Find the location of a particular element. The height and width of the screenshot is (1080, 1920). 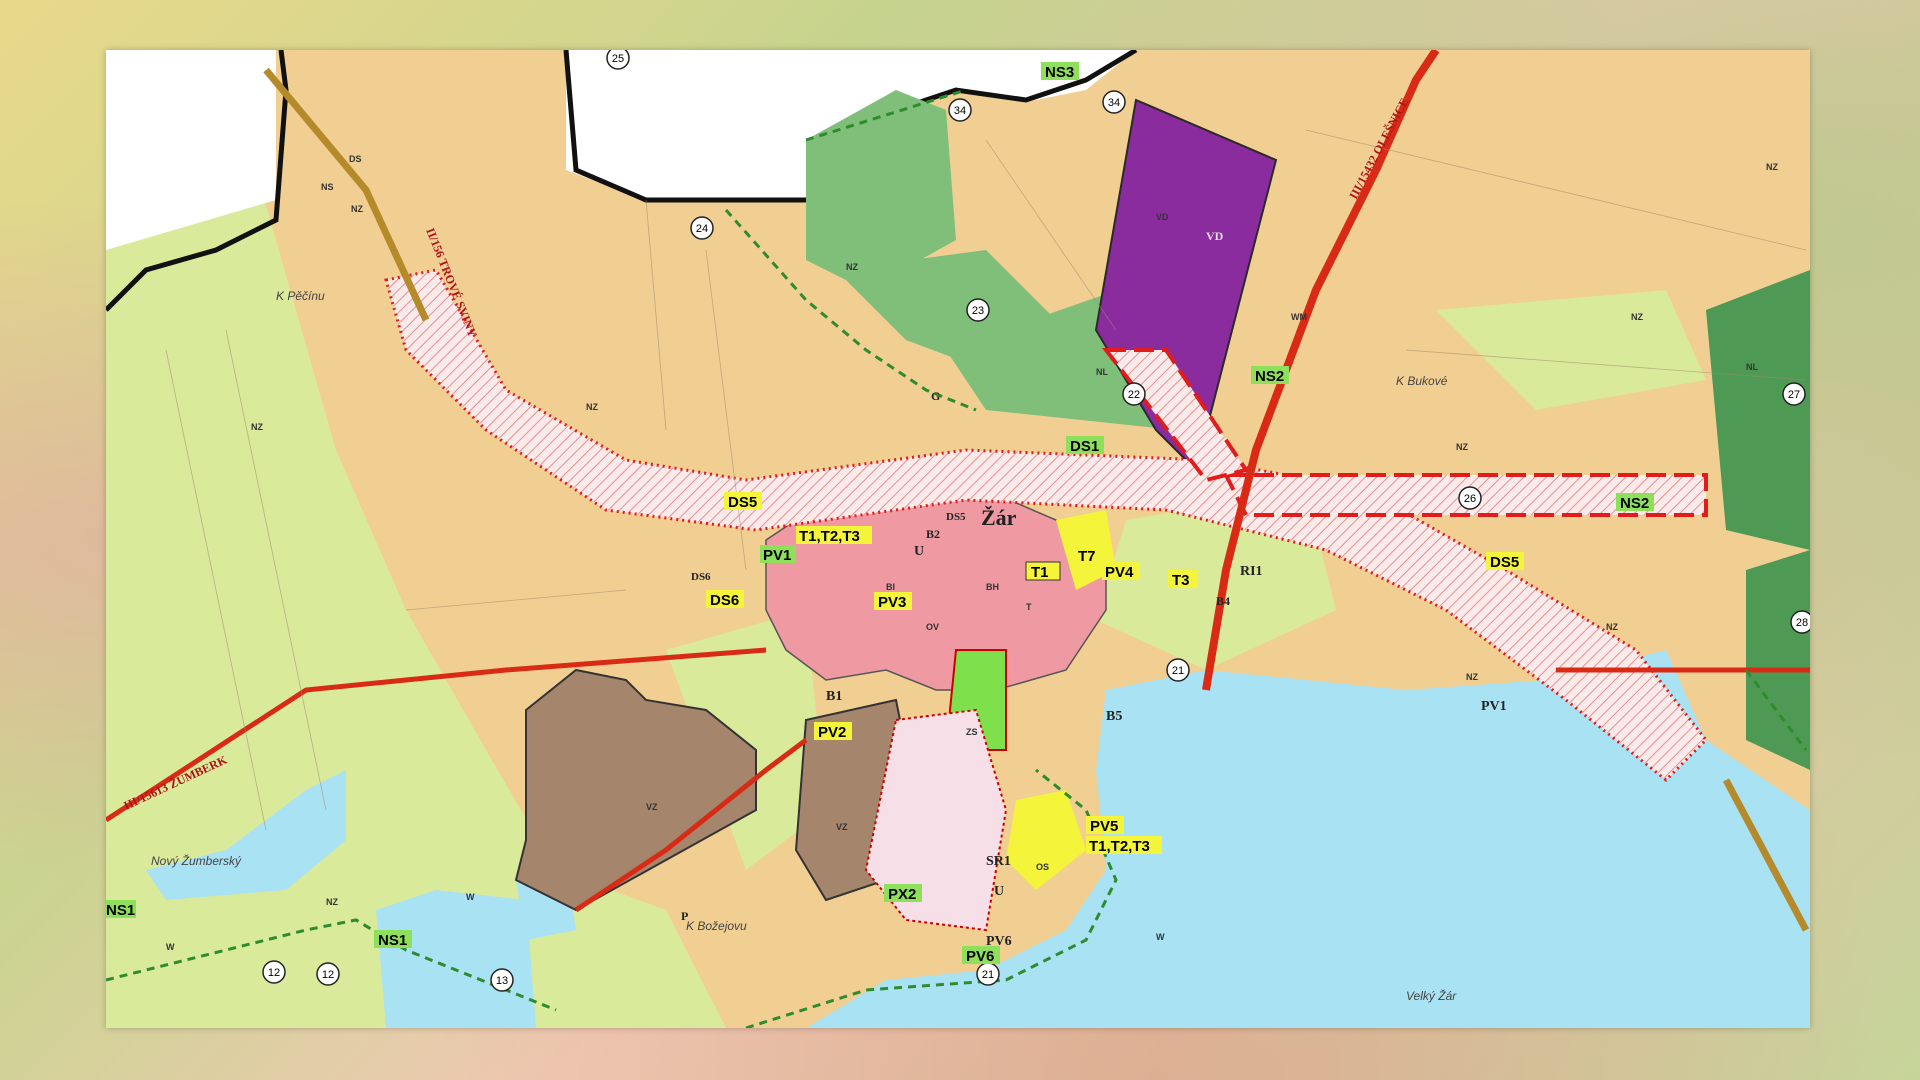

circle-number-marker: 26 is located at coordinates (1470, 498).